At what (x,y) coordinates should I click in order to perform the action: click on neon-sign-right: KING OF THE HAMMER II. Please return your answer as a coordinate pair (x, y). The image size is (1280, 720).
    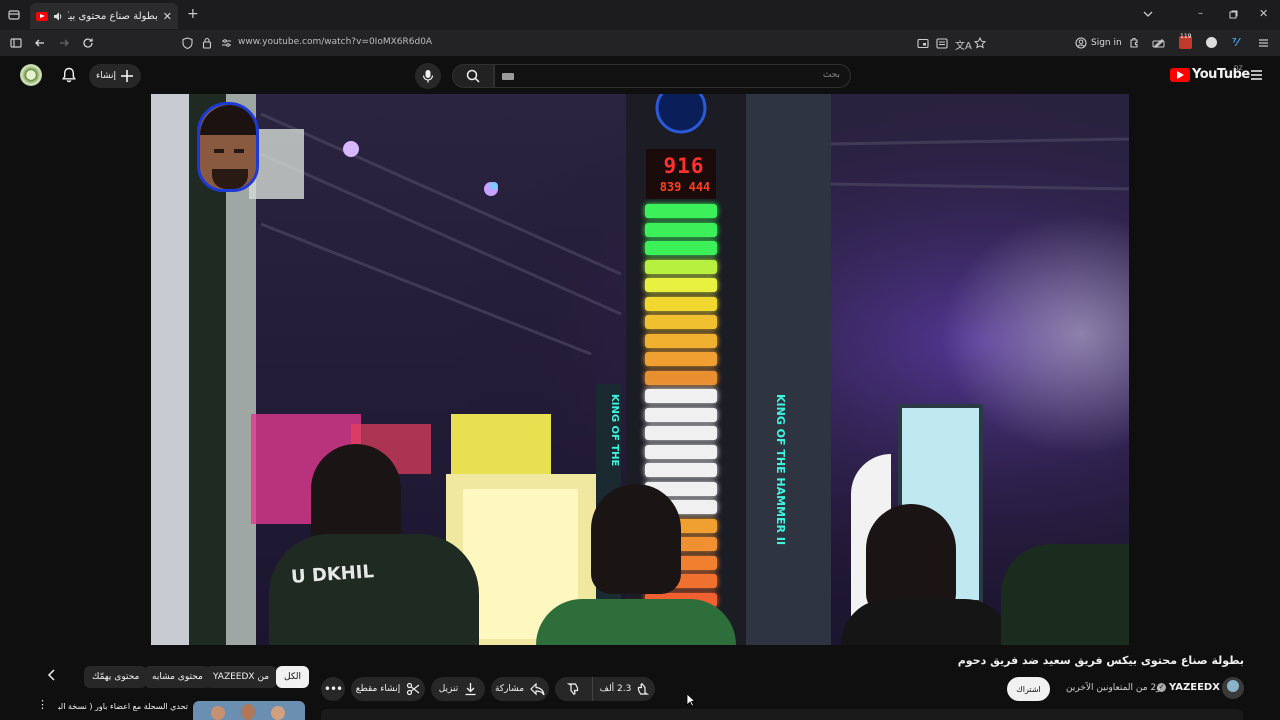
    Looking at the image, I should click on (780, 470).